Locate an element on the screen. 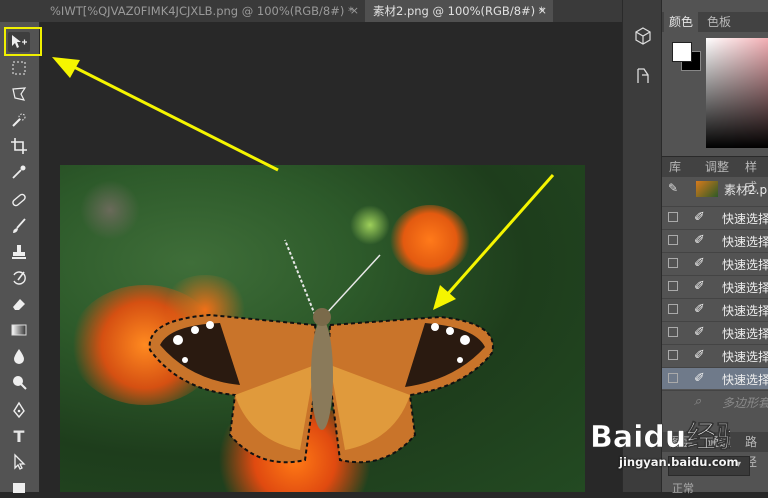 This screenshot has height=498, width=768. panel-icon-strip is located at coordinates (642, 246).